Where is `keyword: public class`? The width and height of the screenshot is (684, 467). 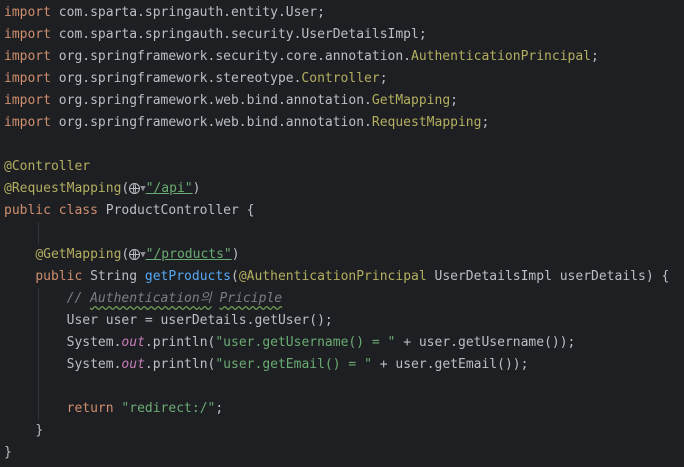 keyword: public class is located at coordinates (51, 210).